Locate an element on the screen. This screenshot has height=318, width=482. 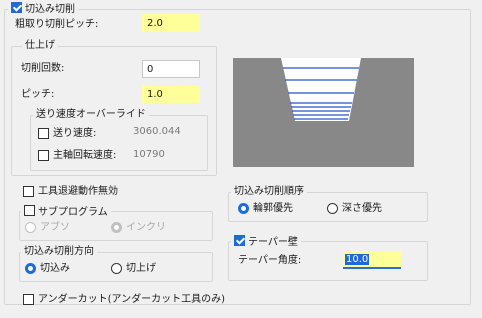
direction-cut-in-radio is located at coordinates (30, 268).